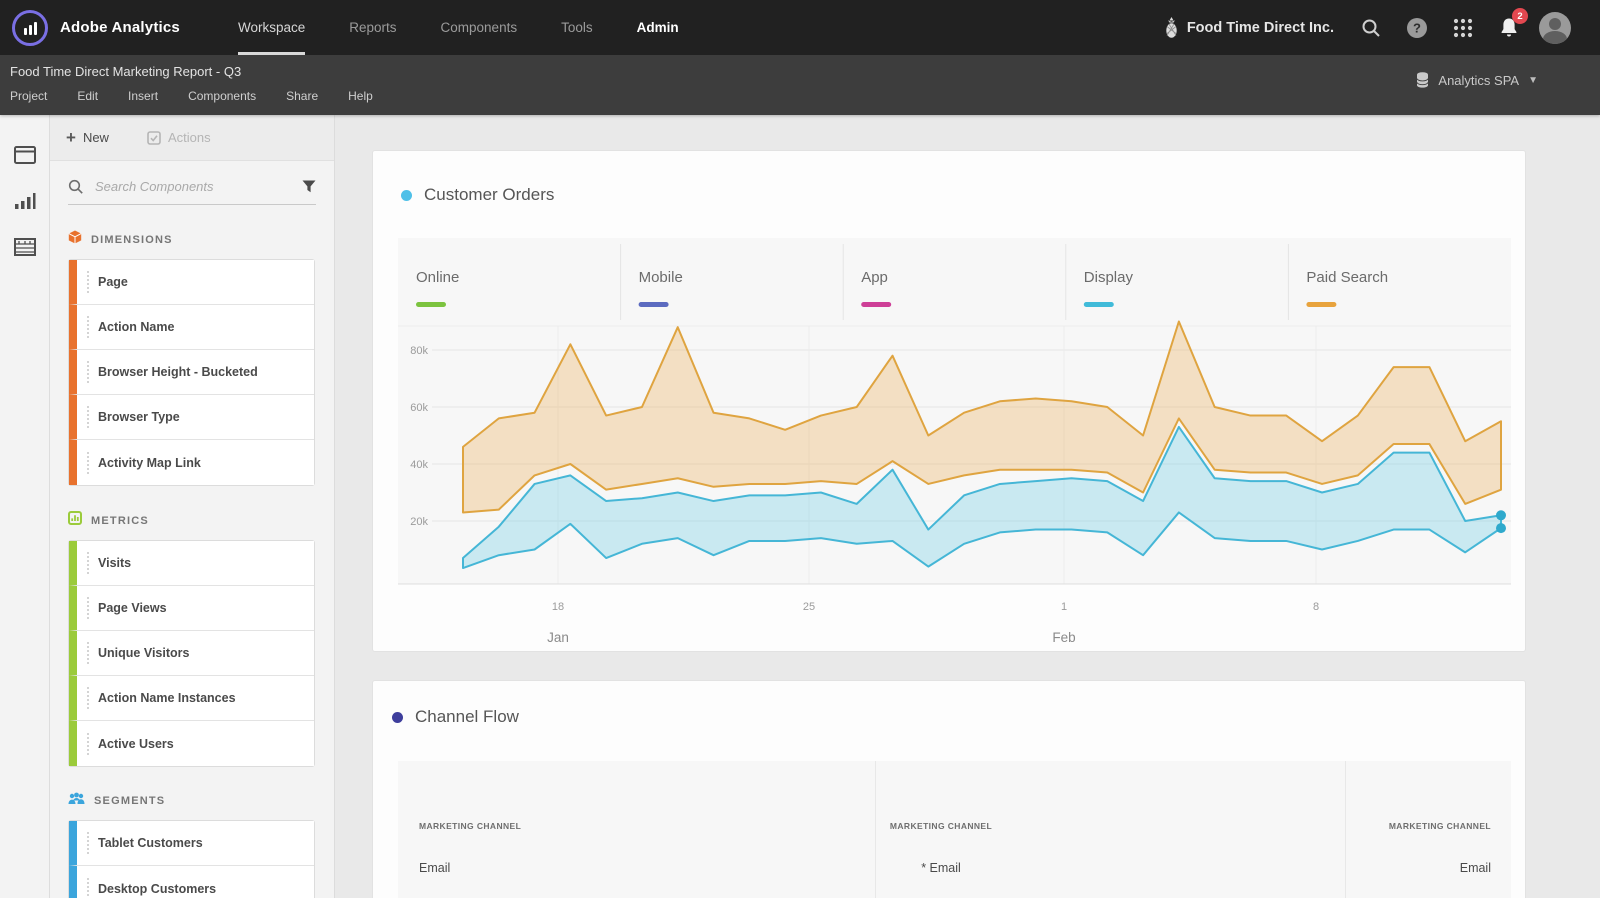 This screenshot has height=898, width=1600. Describe the element at coordinates (90, 27) in the screenshot. I see `adobe-analytics-logo: Adobe Analytics` at that location.